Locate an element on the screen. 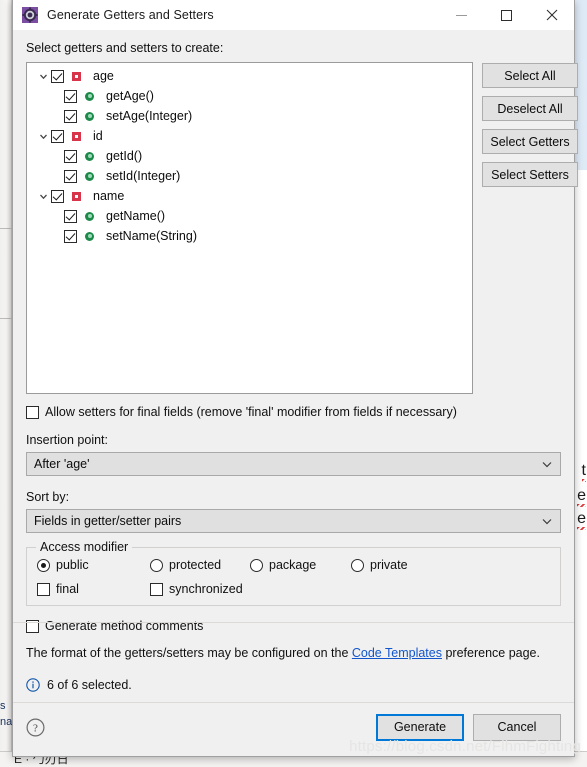  code-templates-link: Code Templates is located at coordinates (397, 653).